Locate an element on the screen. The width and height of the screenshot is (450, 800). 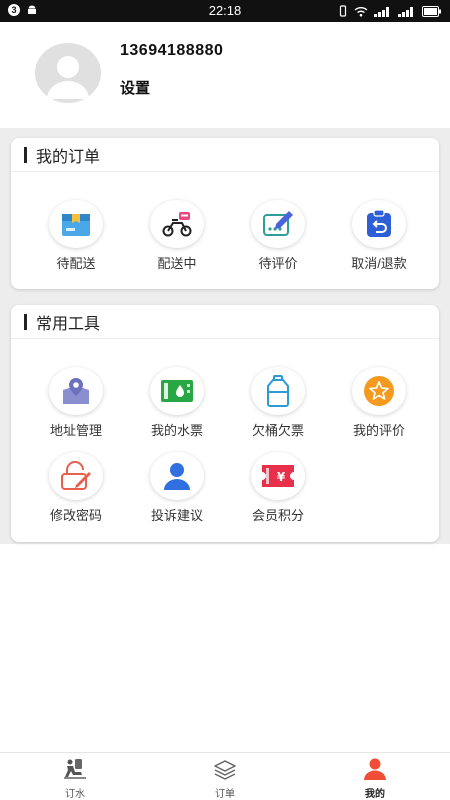
box-icon is located at coordinates (76, 225).